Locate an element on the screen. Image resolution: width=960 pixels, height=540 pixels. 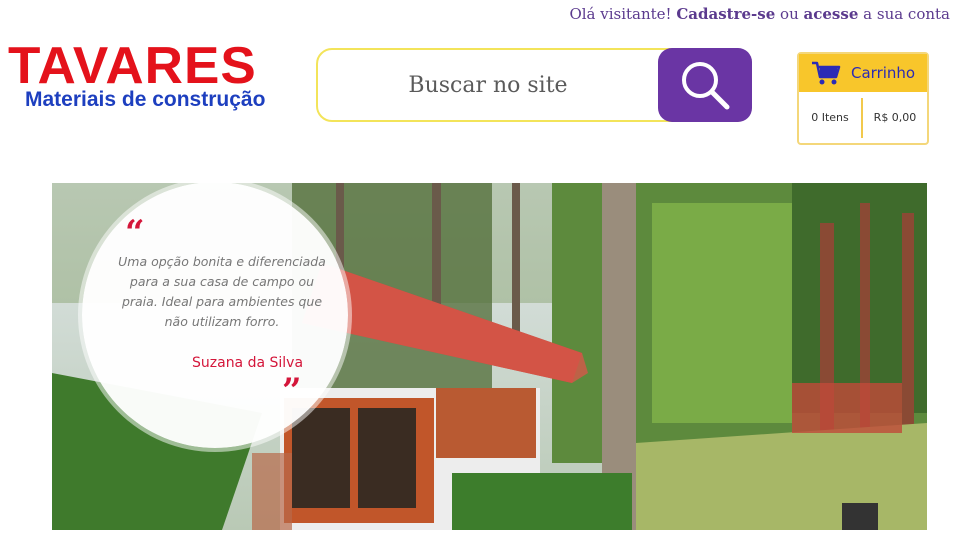
cart-widget: Carrinho 0 Itens R$ 0,00 is located at coordinates (863, 98).